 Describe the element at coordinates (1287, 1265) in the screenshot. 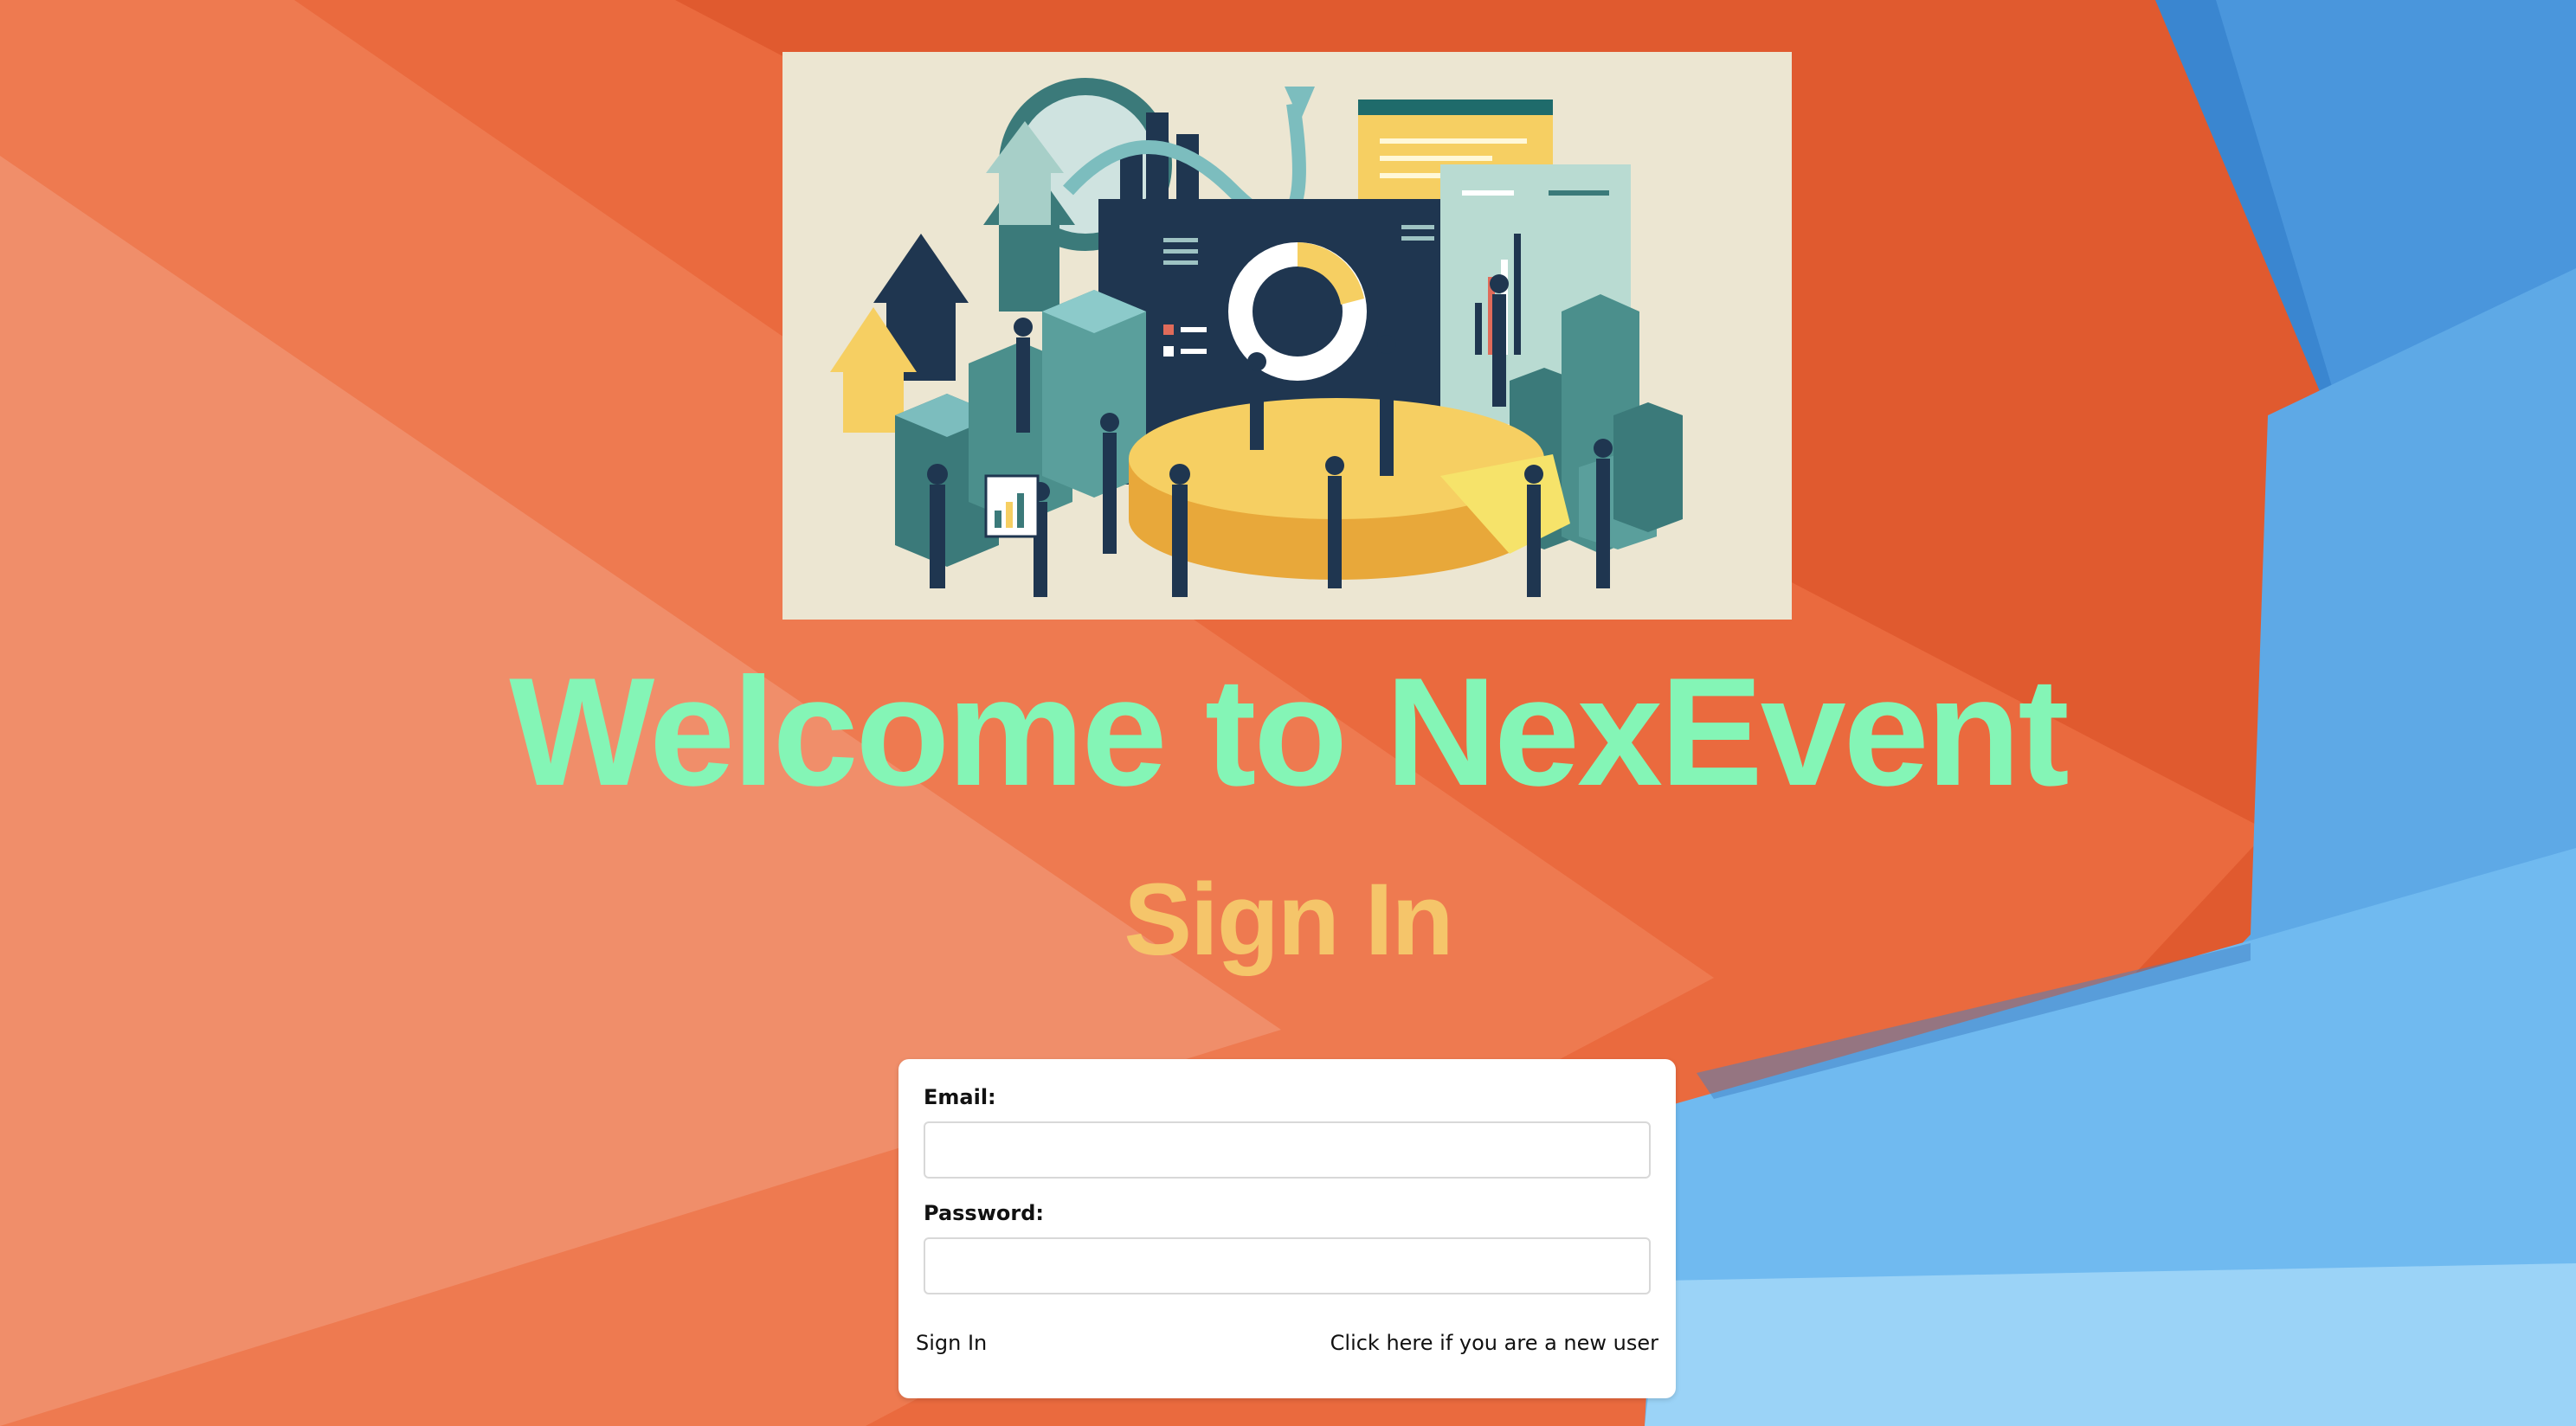

I see `password-input` at that location.